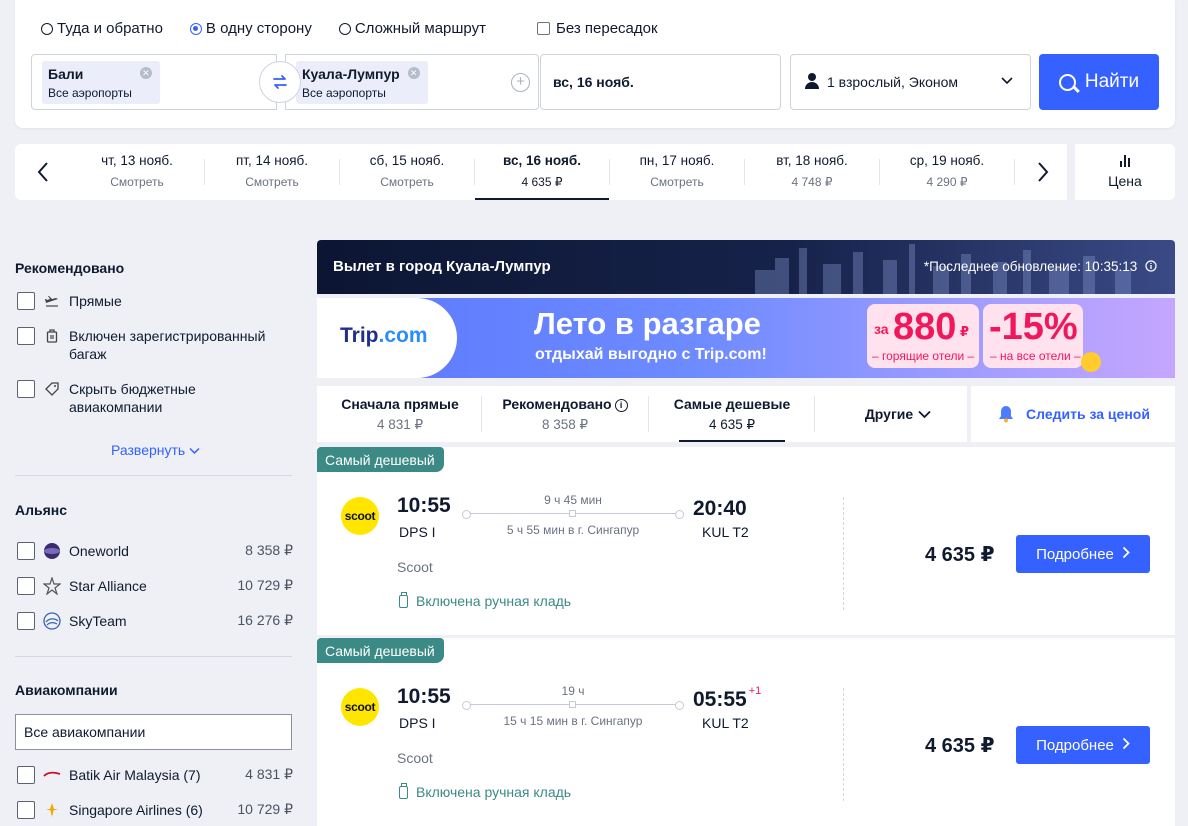 The width and height of the screenshot is (1188, 826). What do you see at coordinates (155, 301) in the screenshot?
I see `filter-direct: Прямые` at bounding box center [155, 301].